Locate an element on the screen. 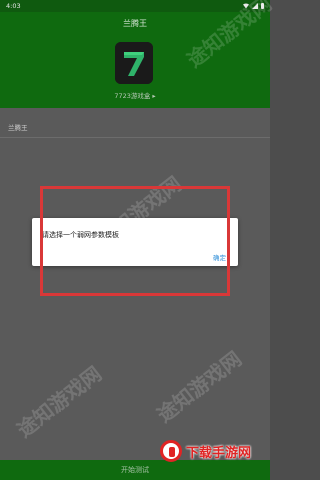 This screenshot has height=480, width=320. annotation-highlight-frame is located at coordinates (135, 241).